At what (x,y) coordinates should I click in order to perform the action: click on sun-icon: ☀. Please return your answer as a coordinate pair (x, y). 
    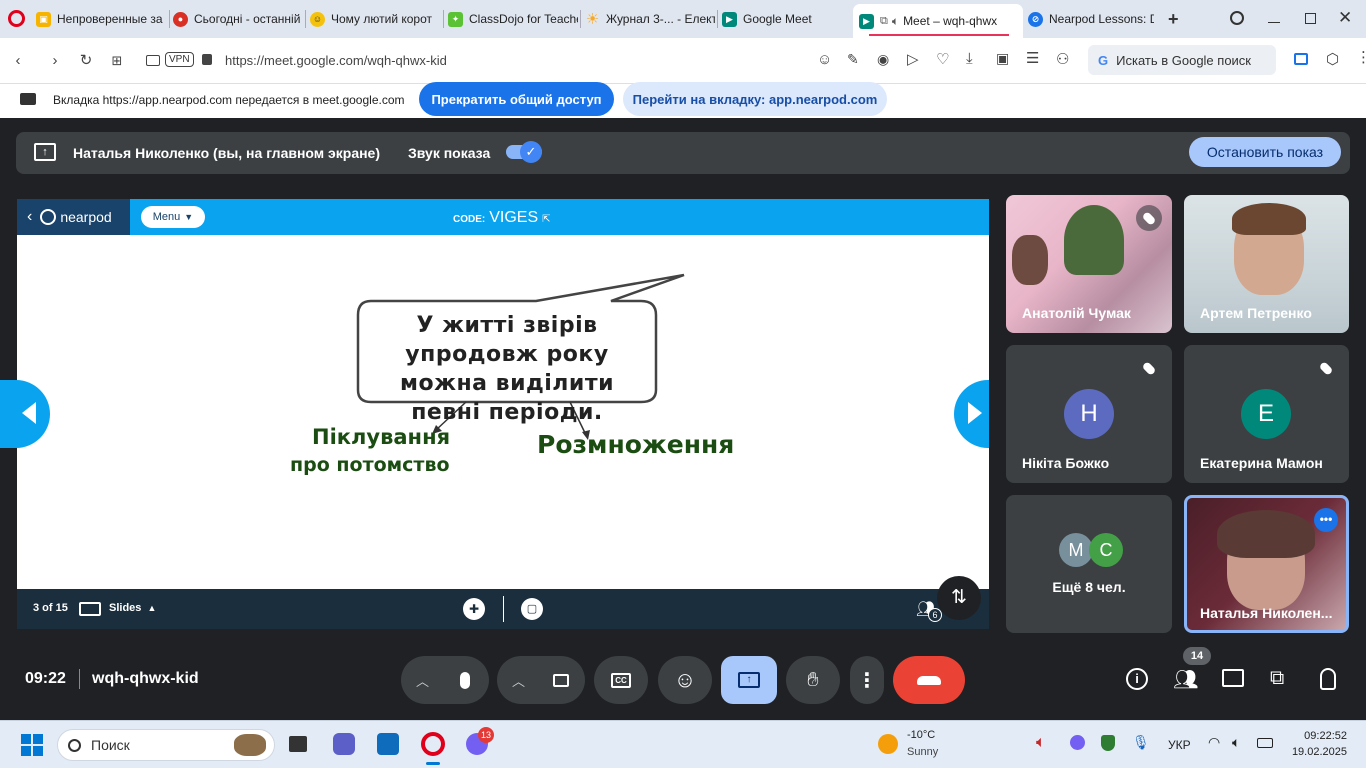
    Looking at the image, I should click on (592, 19).